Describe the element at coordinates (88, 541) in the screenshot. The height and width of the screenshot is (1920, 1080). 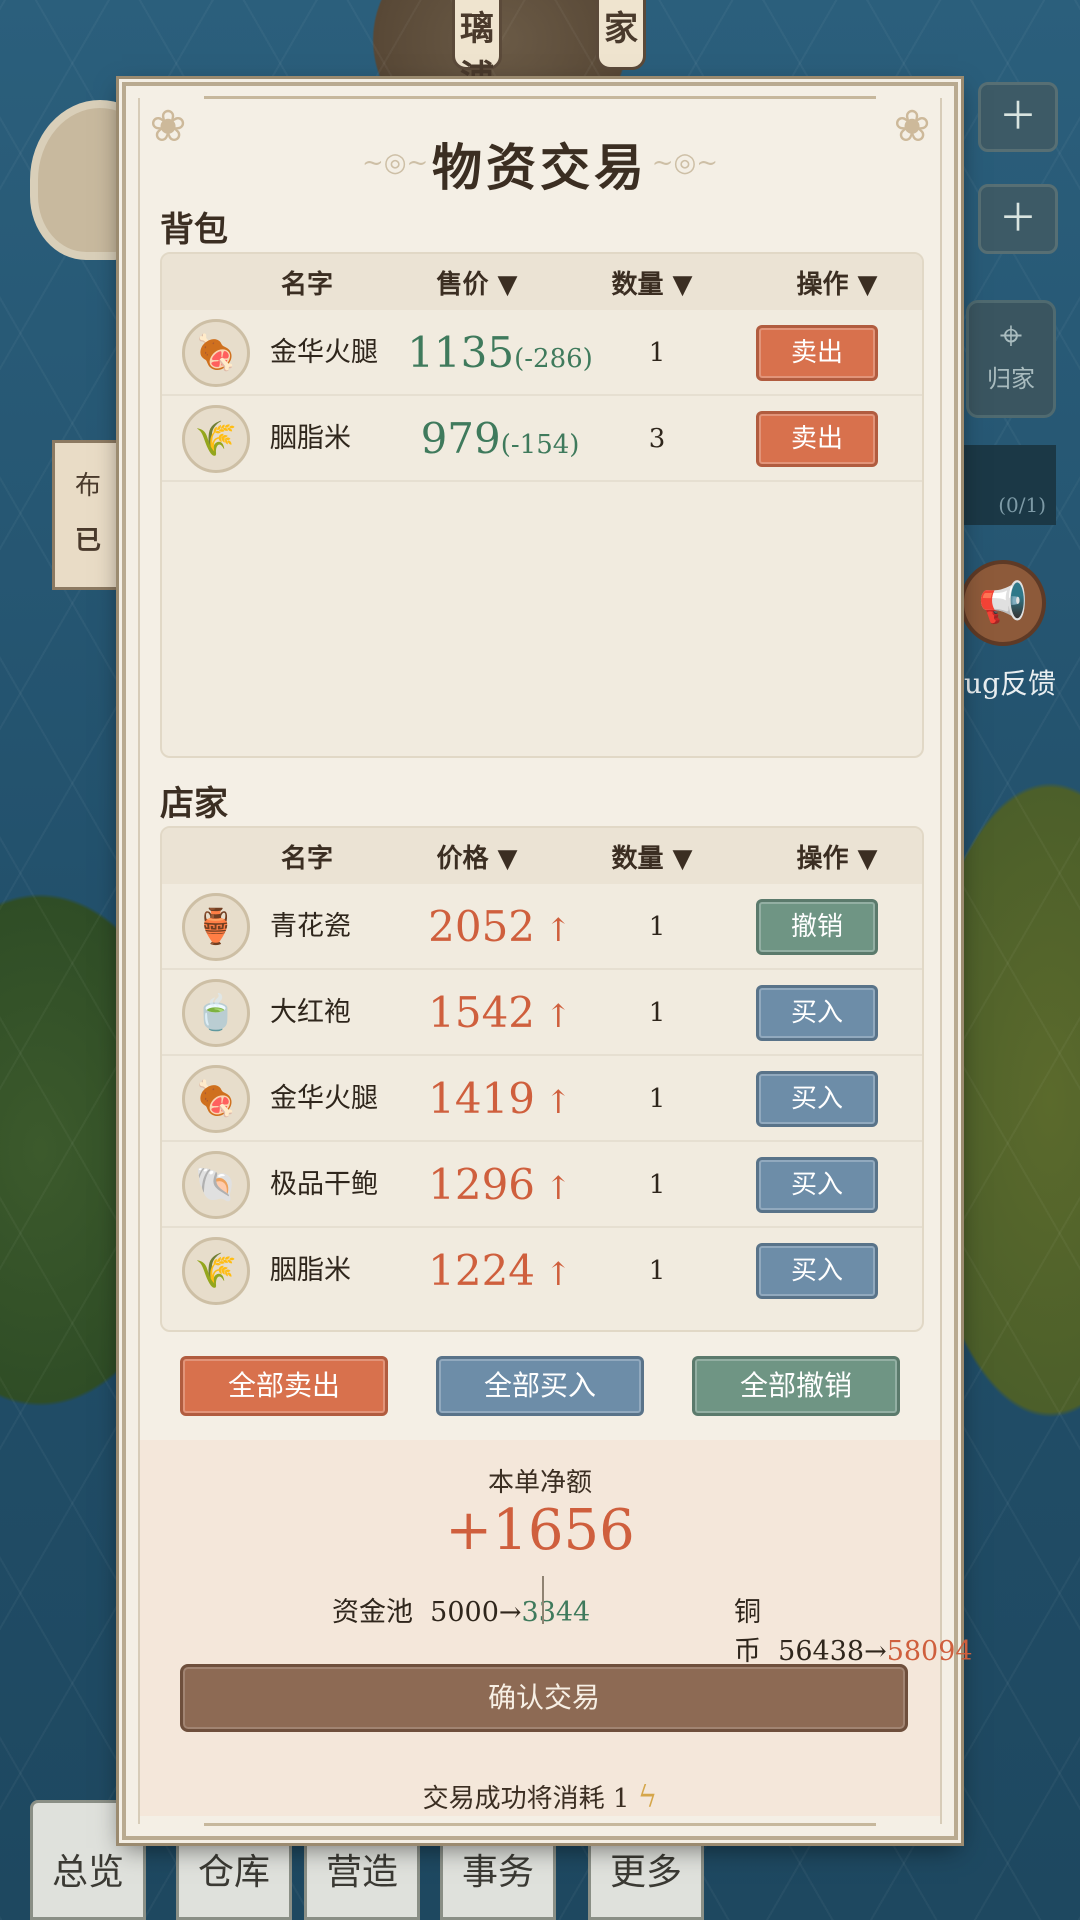
I see `side-info-line: 已` at that location.